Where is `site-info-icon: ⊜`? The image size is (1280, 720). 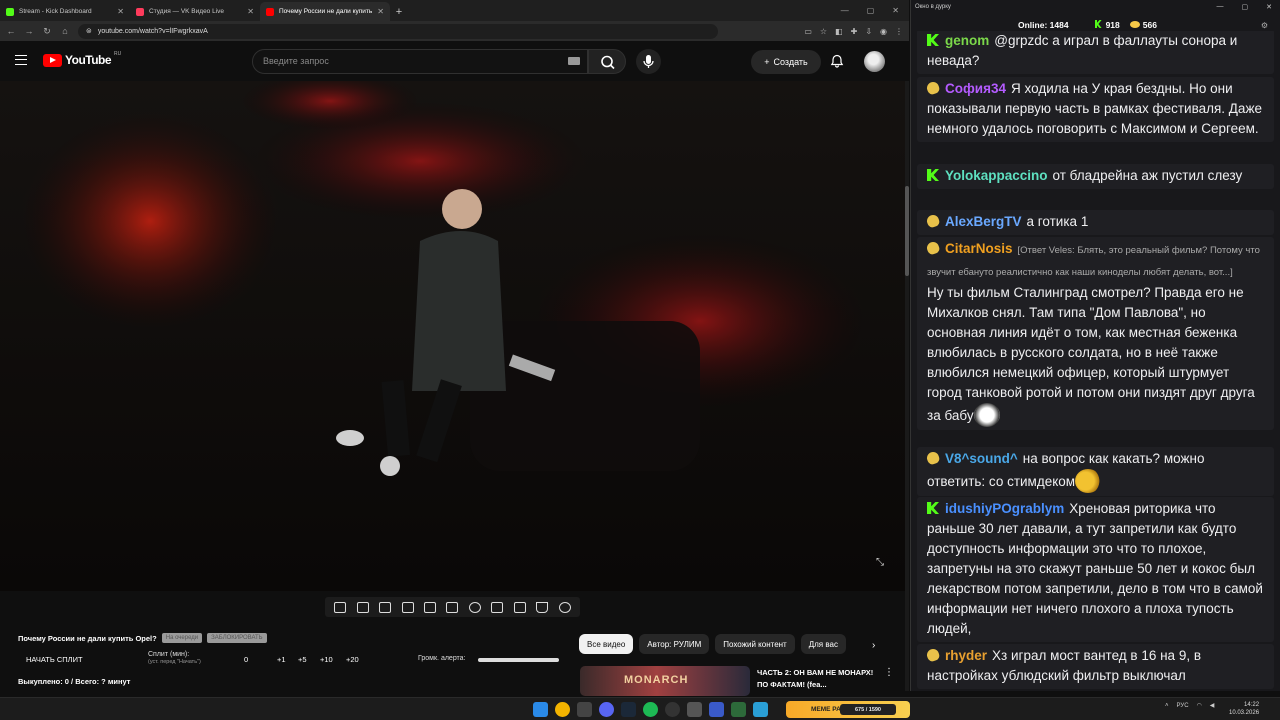
site-info-icon: ⊜ is located at coordinates (89, 31).